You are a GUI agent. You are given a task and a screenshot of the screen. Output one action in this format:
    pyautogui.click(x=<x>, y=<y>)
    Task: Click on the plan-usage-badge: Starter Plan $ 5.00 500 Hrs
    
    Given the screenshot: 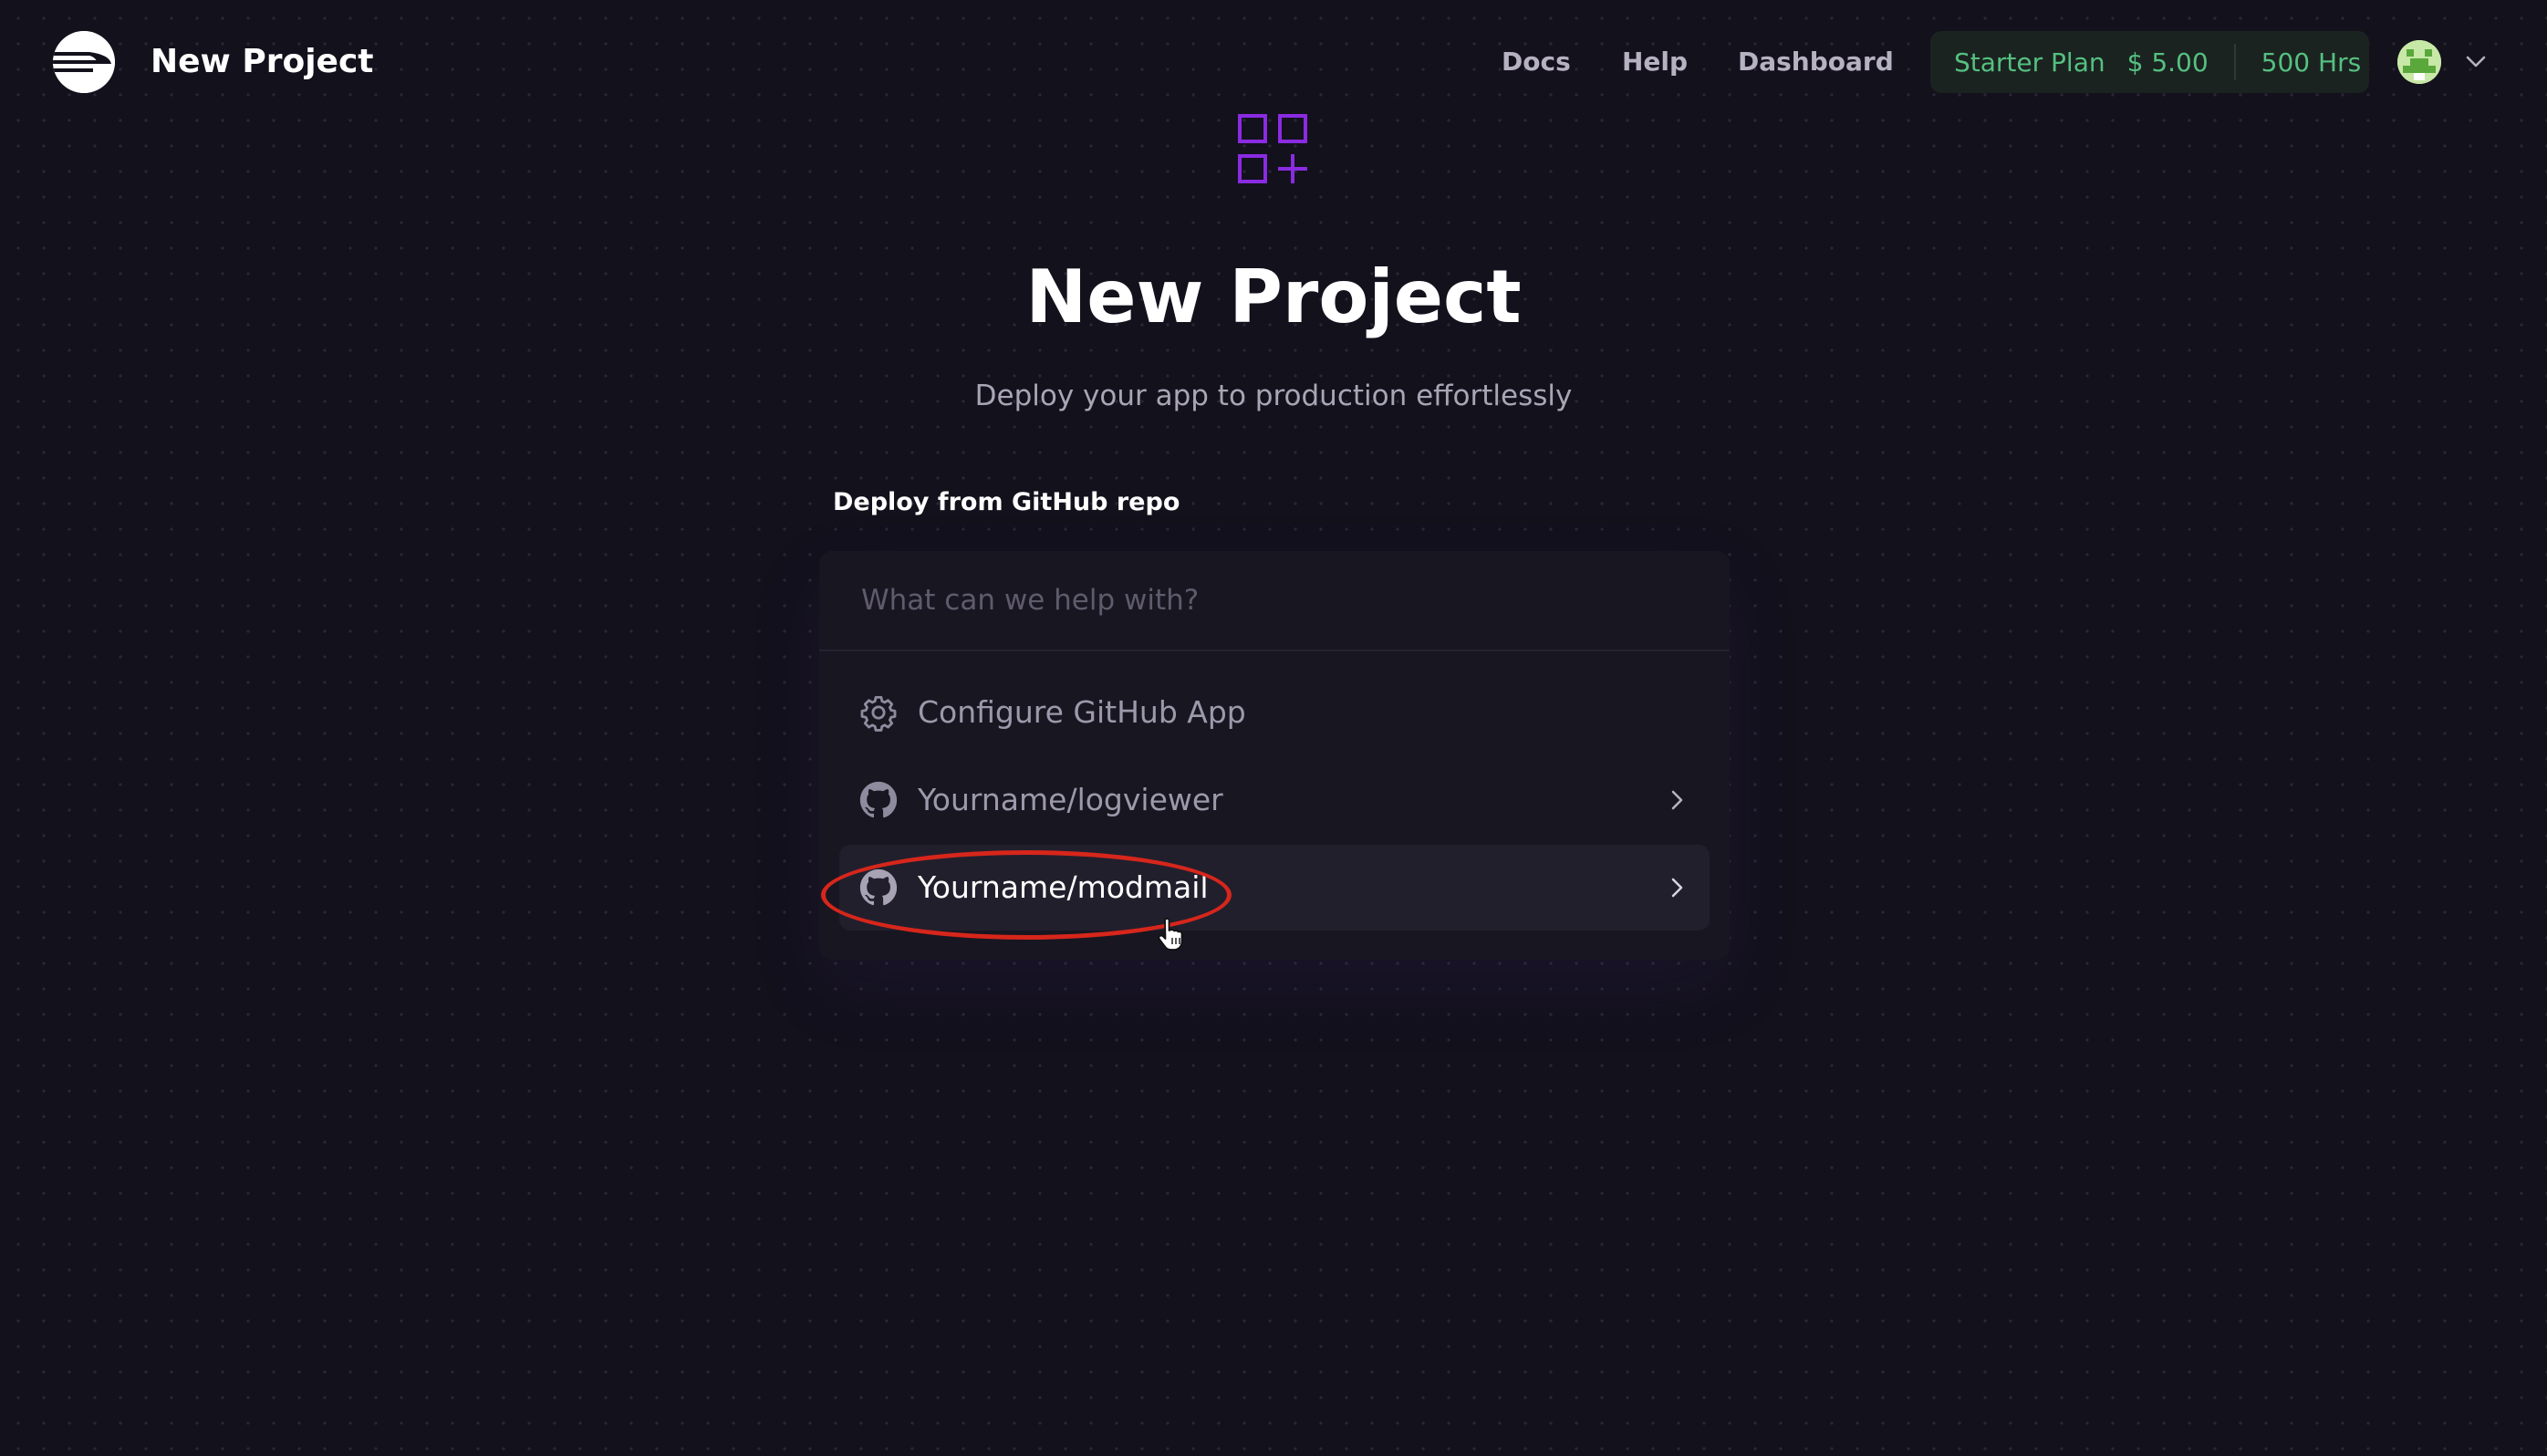 What is the action you would take?
    pyautogui.click(x=2150, y=62)
    